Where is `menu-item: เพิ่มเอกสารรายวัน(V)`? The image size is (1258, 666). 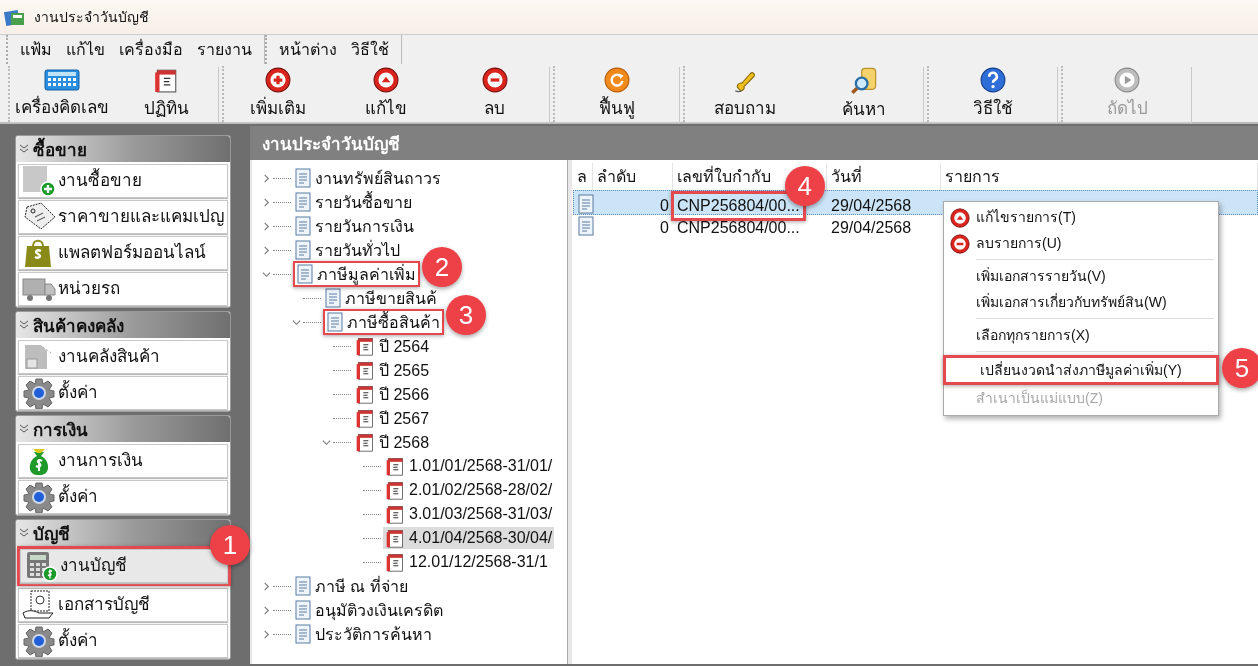
menu-item: เพิ่มเอกสารรายวัน(V) is located at coordinates (1081, 276).